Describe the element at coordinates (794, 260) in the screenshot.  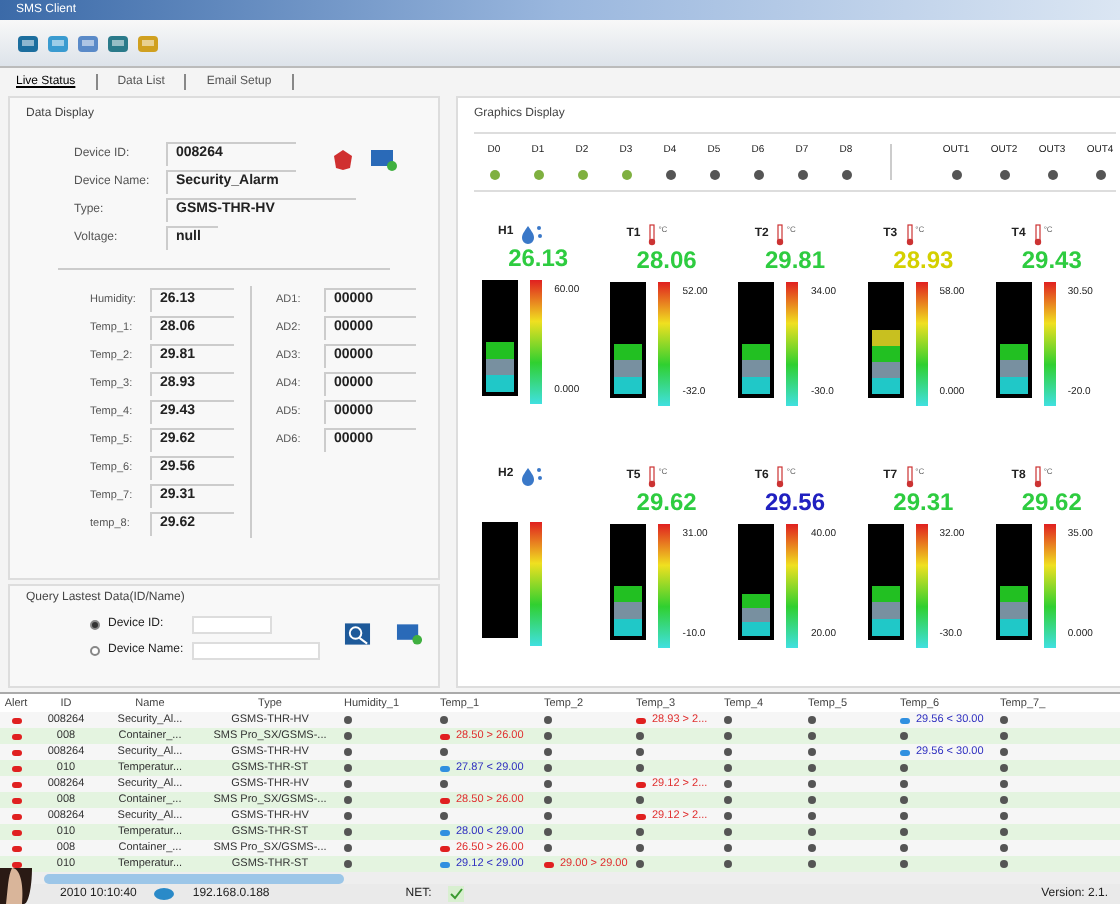
I see `gauge-value: 29.81` at that location.